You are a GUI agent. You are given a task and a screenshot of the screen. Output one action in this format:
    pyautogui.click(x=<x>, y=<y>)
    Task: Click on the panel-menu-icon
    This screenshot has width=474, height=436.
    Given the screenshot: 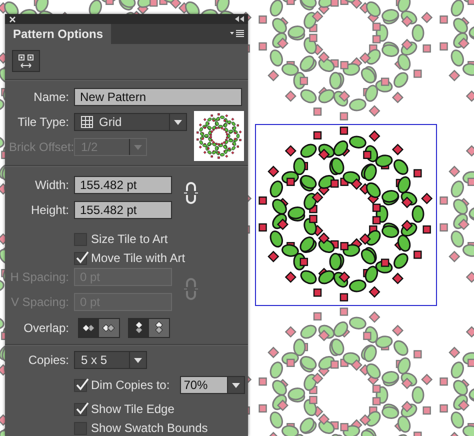 What is the action you would take?
    pyautogui.click(x=237, y=34)
    